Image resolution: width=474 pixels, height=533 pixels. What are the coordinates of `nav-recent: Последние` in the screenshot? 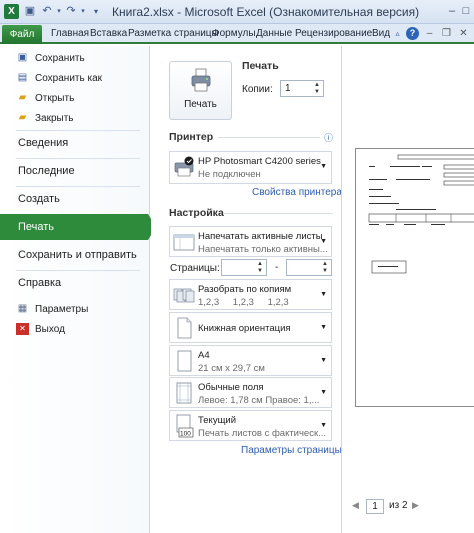 It's located at (75, 171).